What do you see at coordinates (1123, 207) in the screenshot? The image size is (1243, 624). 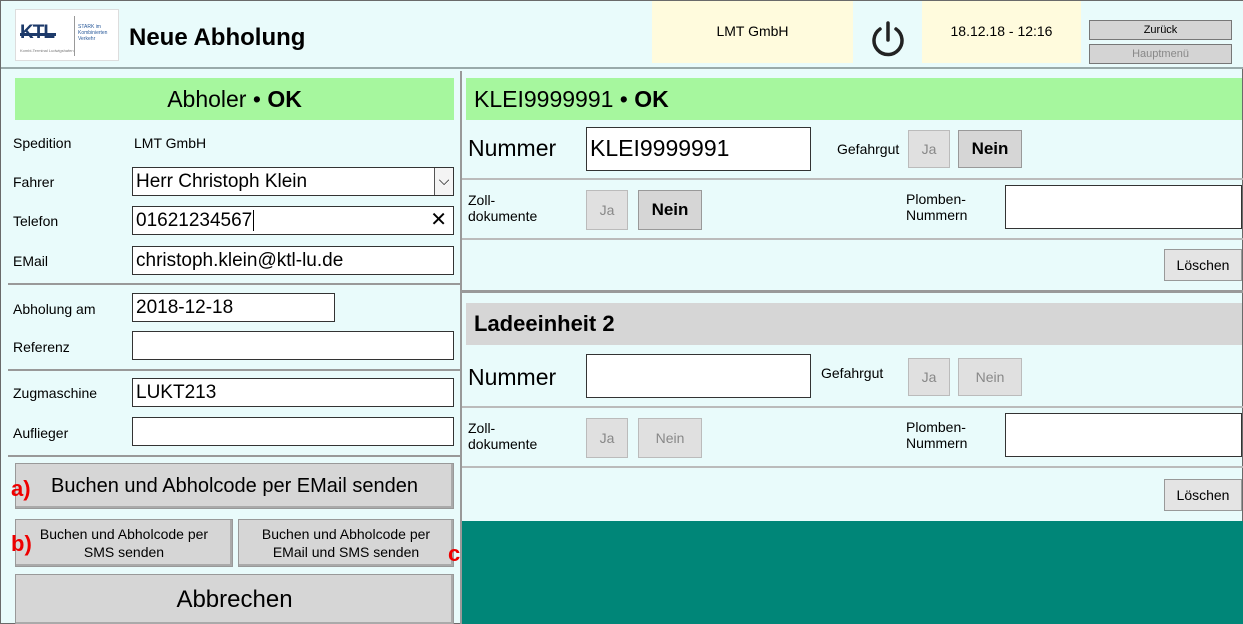 I see `unit1-plomben-input` at bounding box center [1123, 207].